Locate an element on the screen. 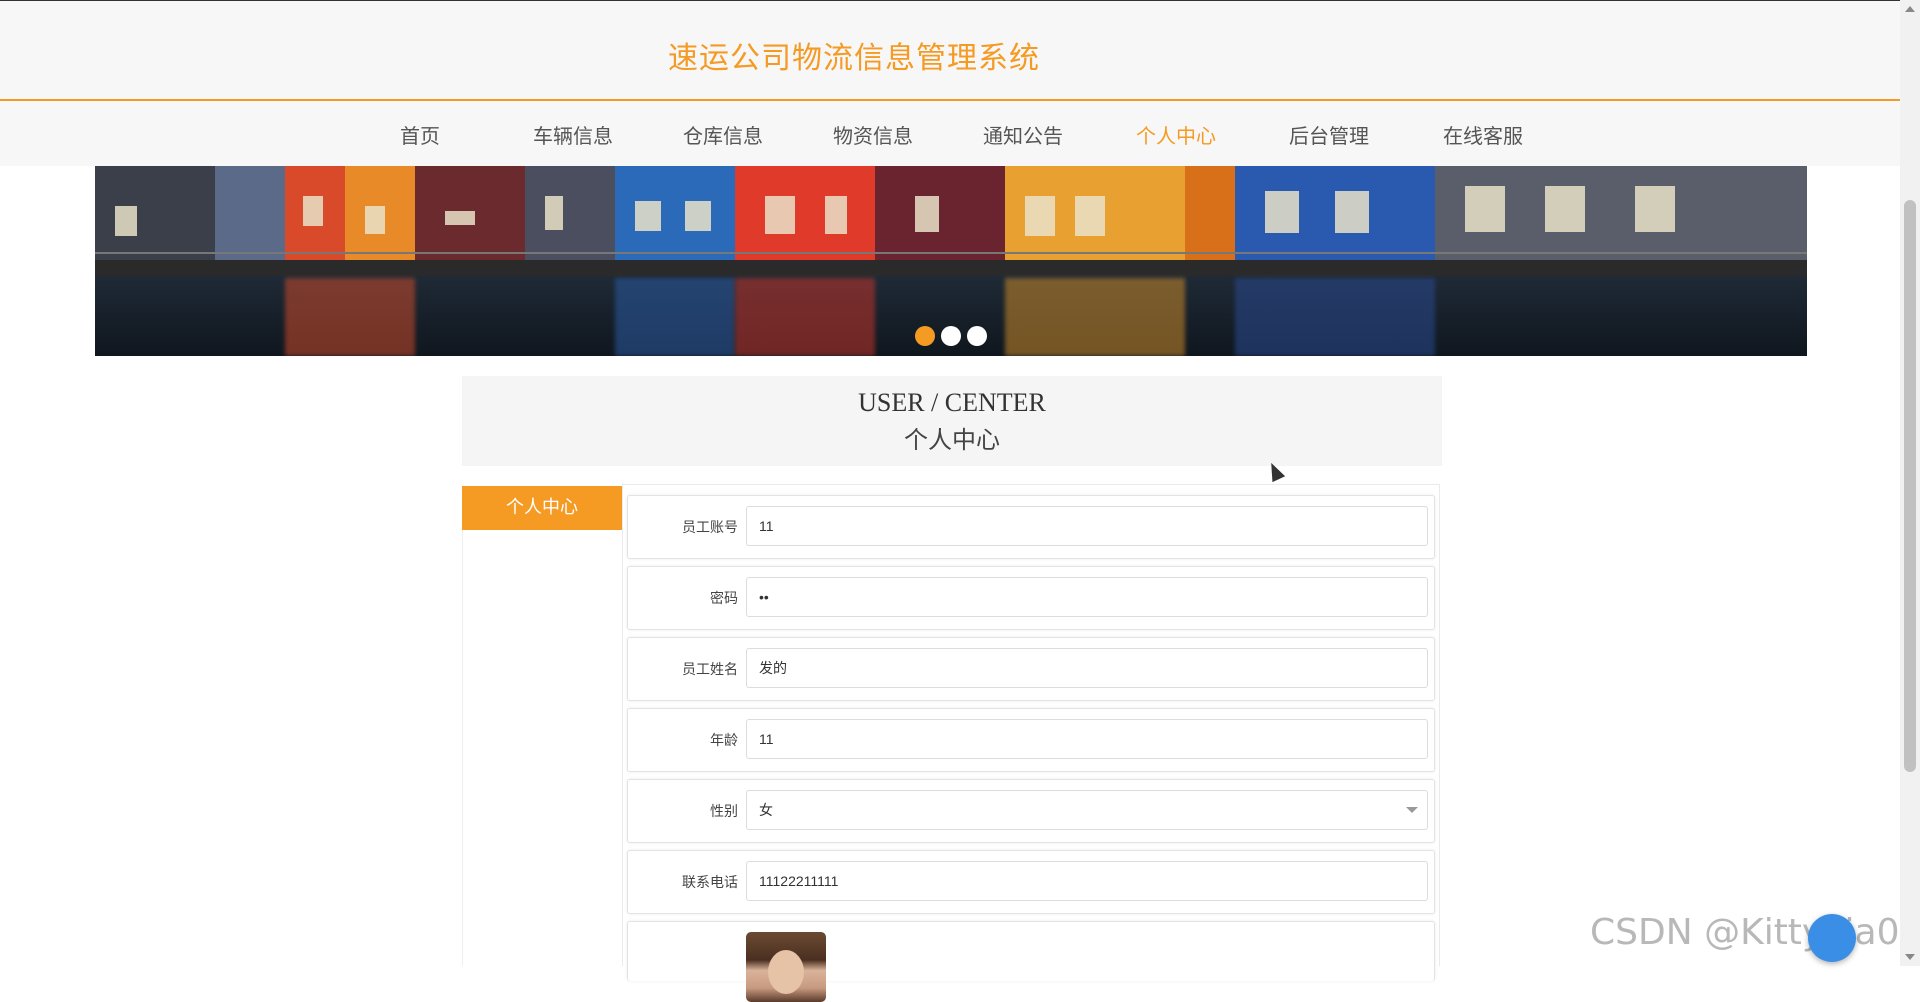 Image resolution: width=1920 pixels, height=1002 pixels. gender-select: 女 is located at coordinates (1087, 810).